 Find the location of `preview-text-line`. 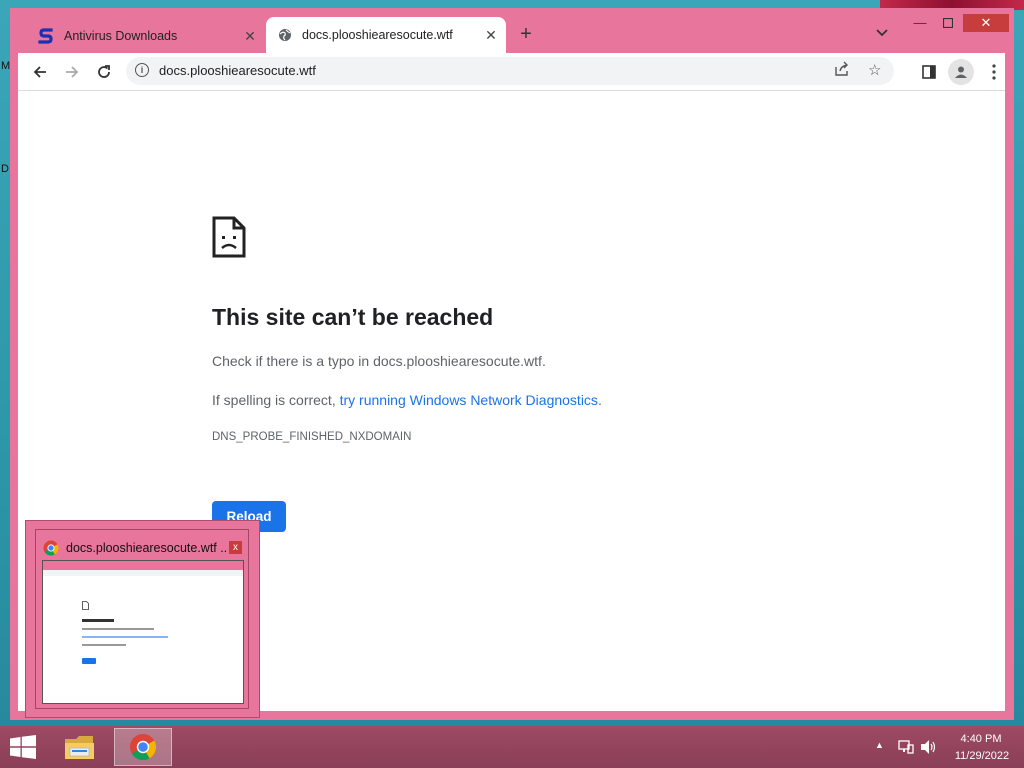

preview-text-line is located at coordinates (118, 629).